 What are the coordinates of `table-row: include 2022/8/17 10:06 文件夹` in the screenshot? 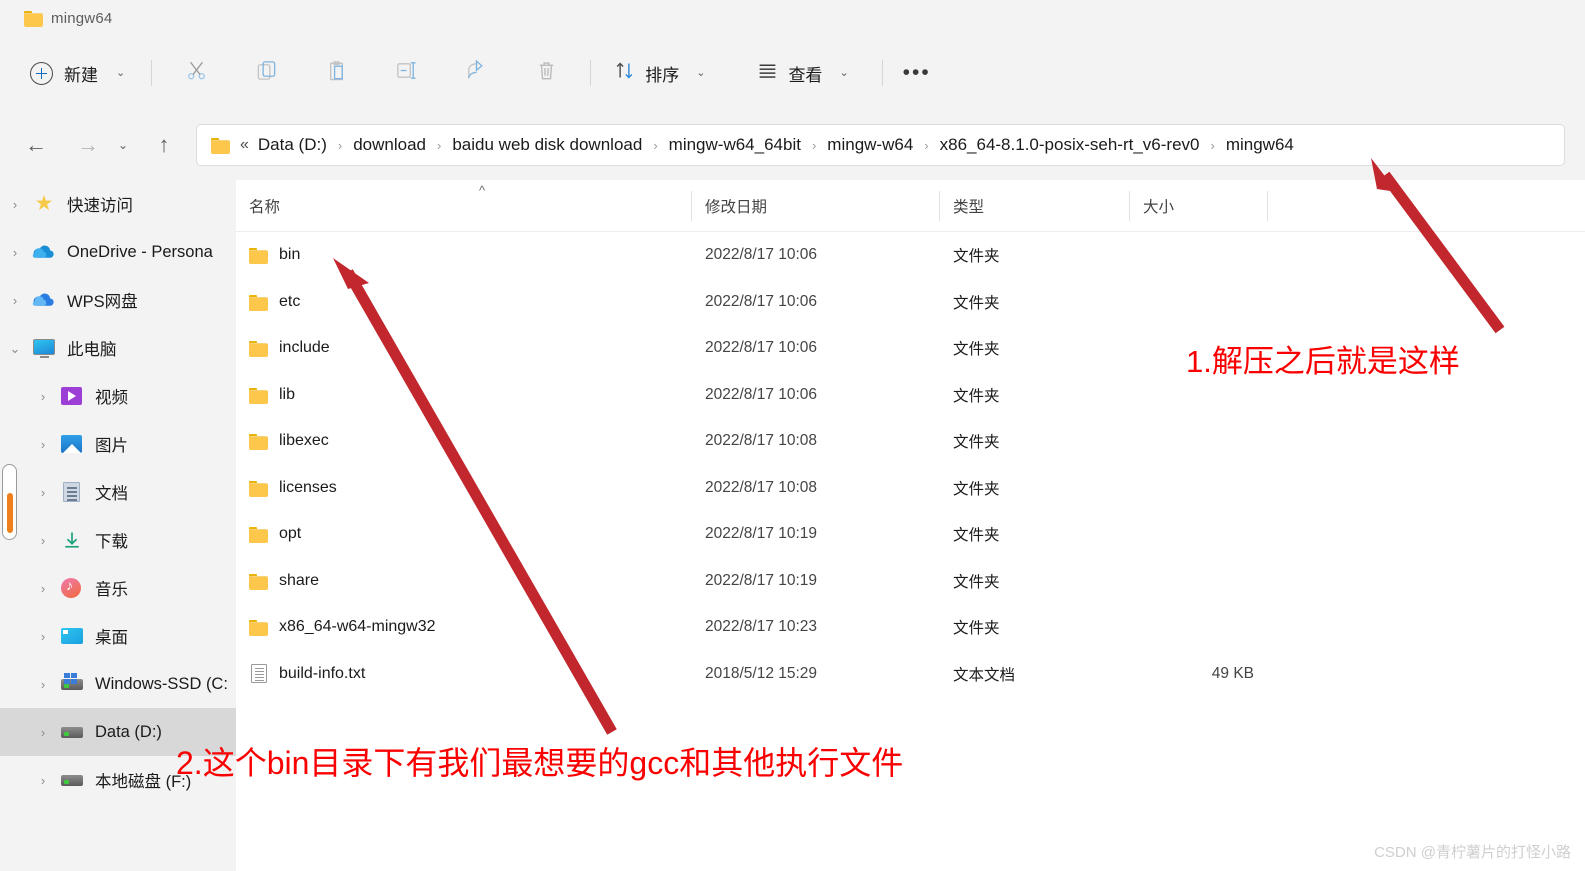 It's located at (910, 348).